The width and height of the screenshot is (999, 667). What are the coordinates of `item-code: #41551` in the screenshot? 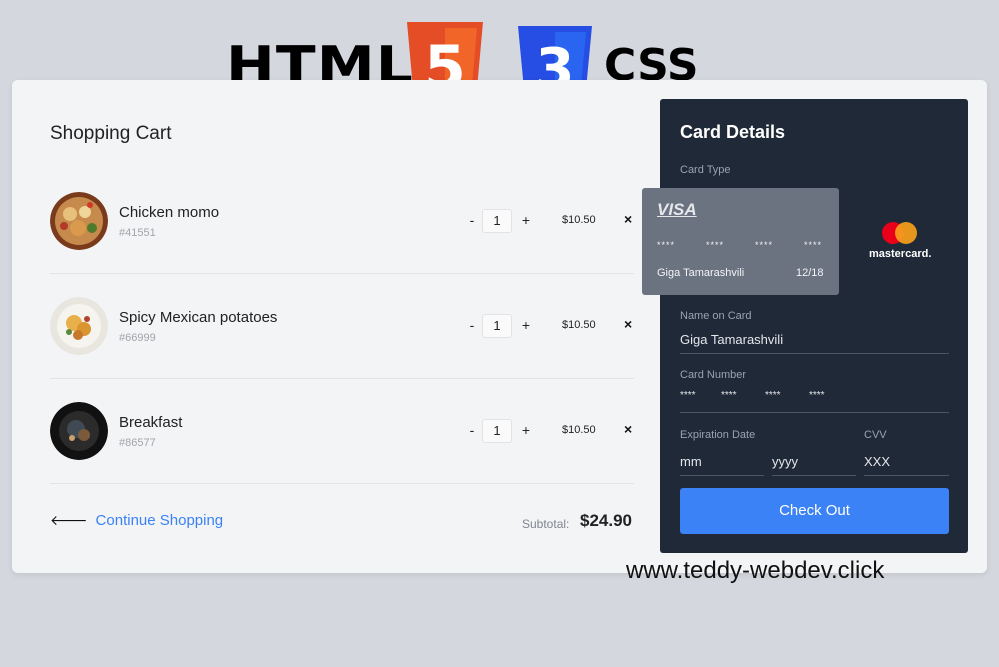 It's located at (137, 233).